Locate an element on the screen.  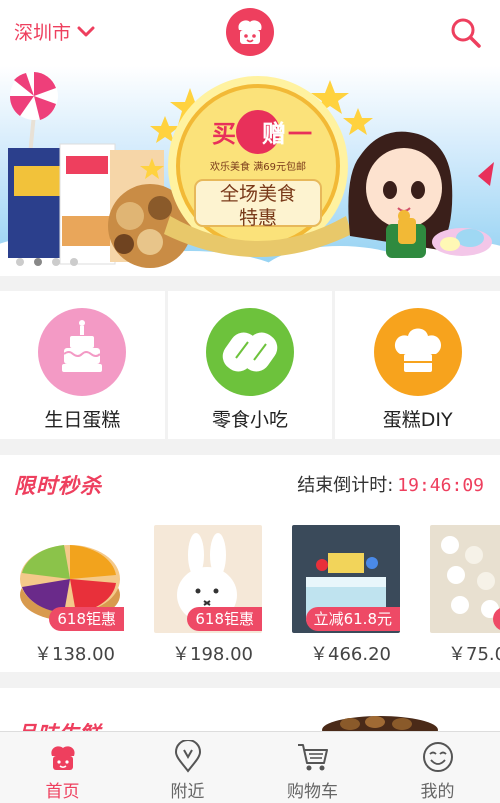
tab-label: 我的 is located at coordinates (437, 792).